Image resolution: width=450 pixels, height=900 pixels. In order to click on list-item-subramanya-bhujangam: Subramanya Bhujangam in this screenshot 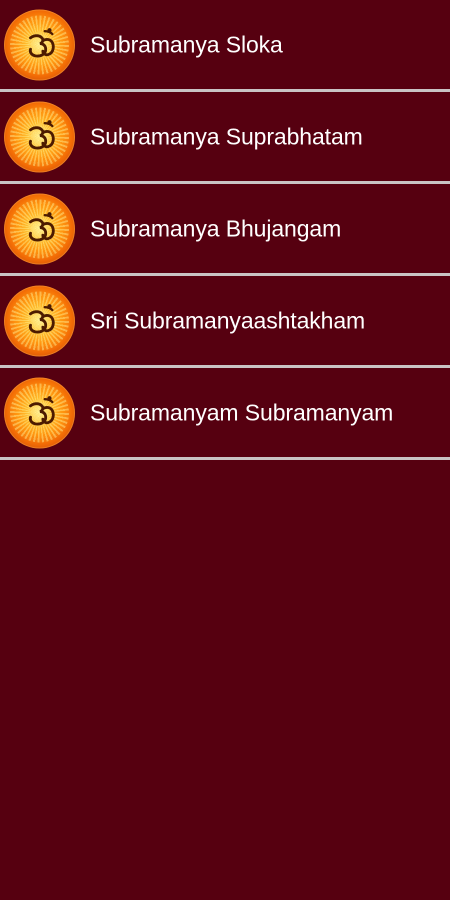, I will do `click(225, 228)`.